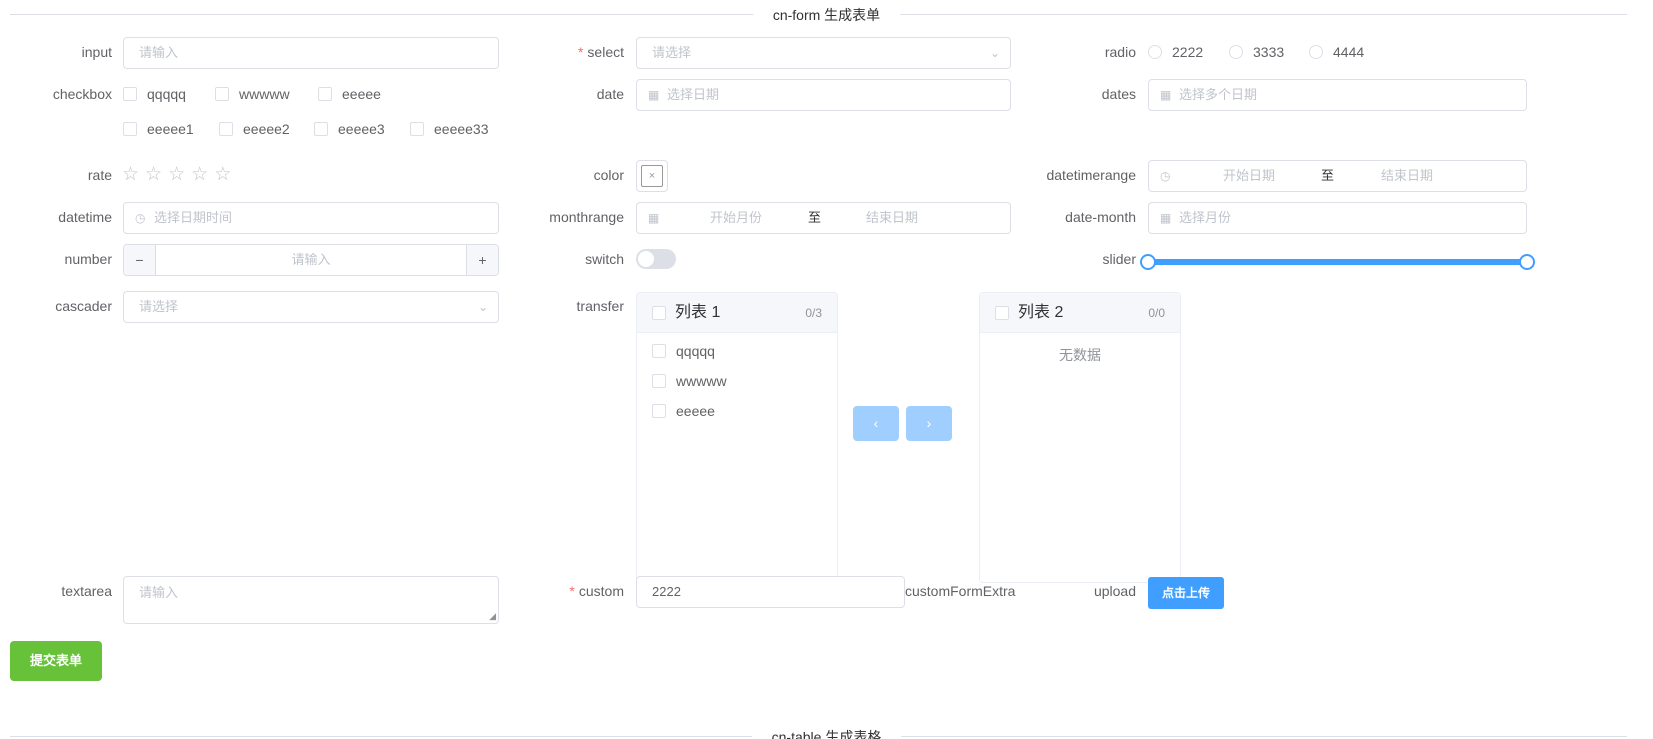 This screenshot has height=739, width=1653. I want to click on rate-stars: ☆ ☆ ☆ ☆ ☆, so click(176, 175).